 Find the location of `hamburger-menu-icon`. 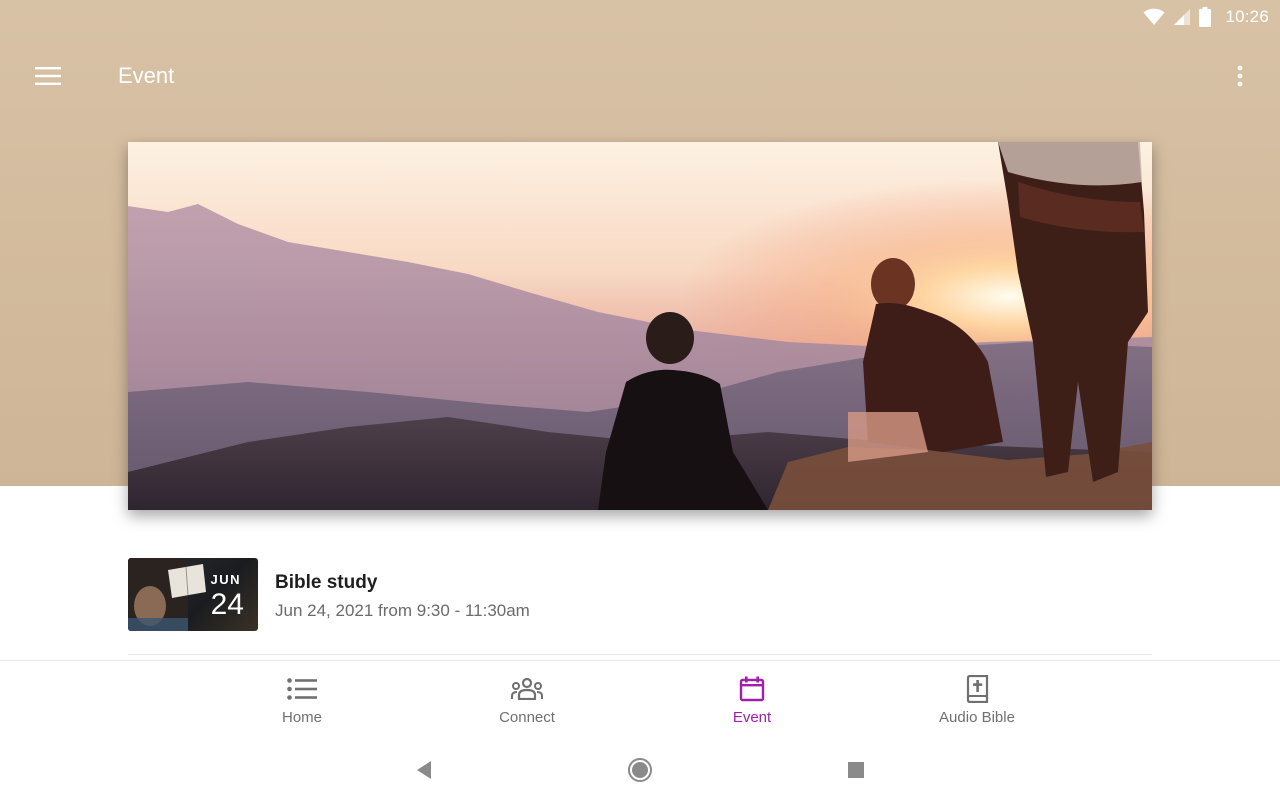

hamburger-menu-icon is located at coordinates (48, 76).